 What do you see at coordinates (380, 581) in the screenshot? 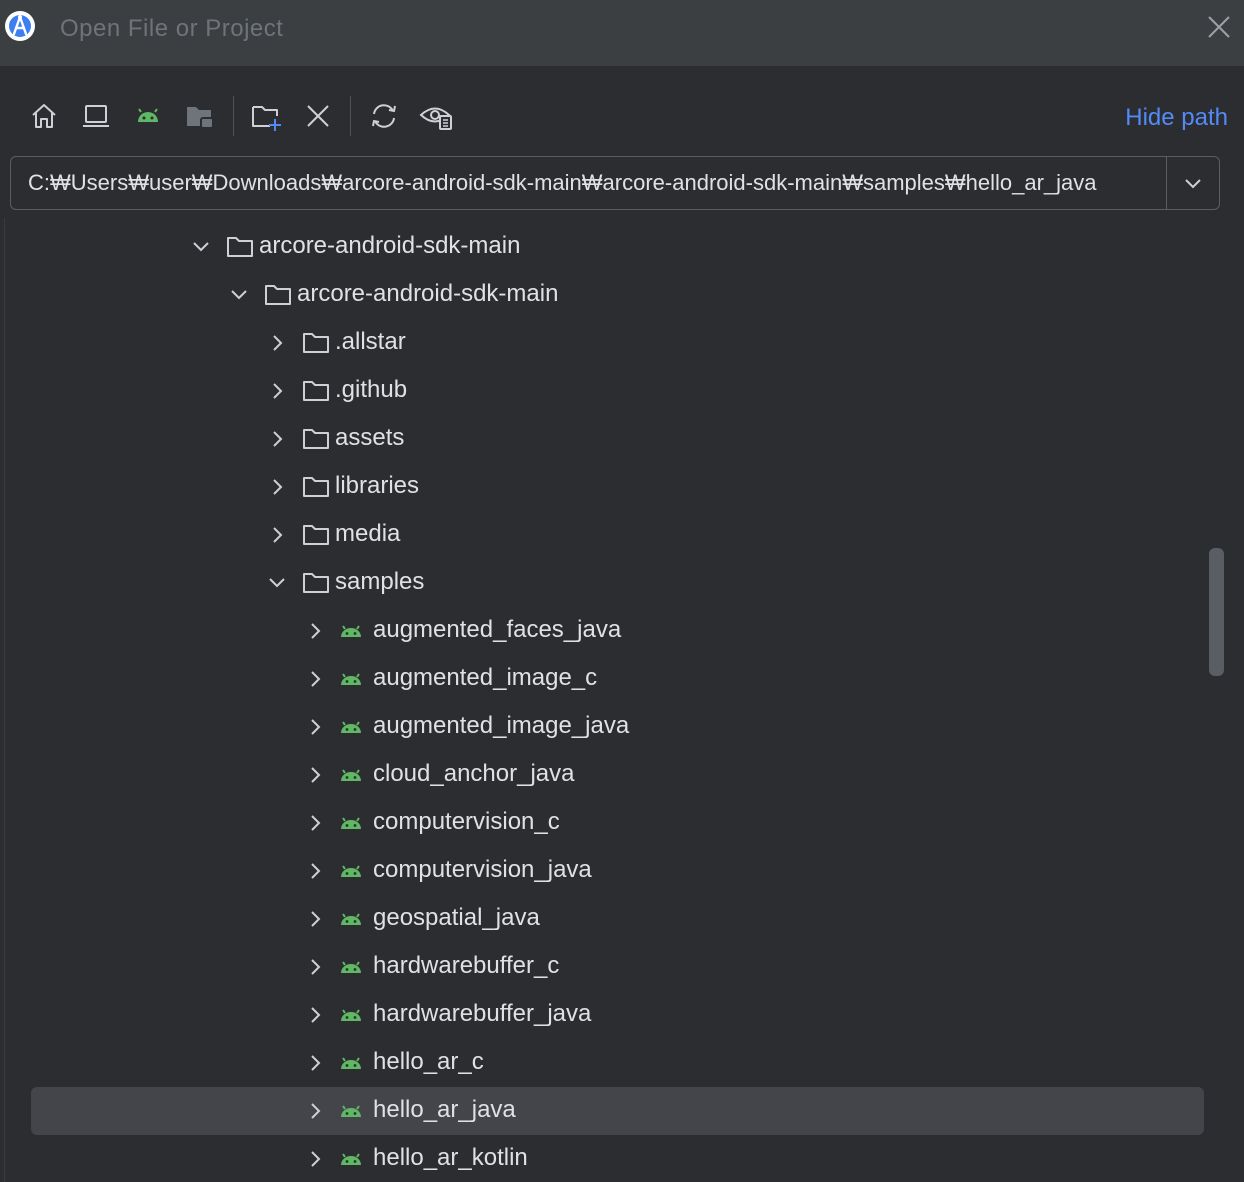
I see `tree-item-label: samples` at bounding box center [380, 581].